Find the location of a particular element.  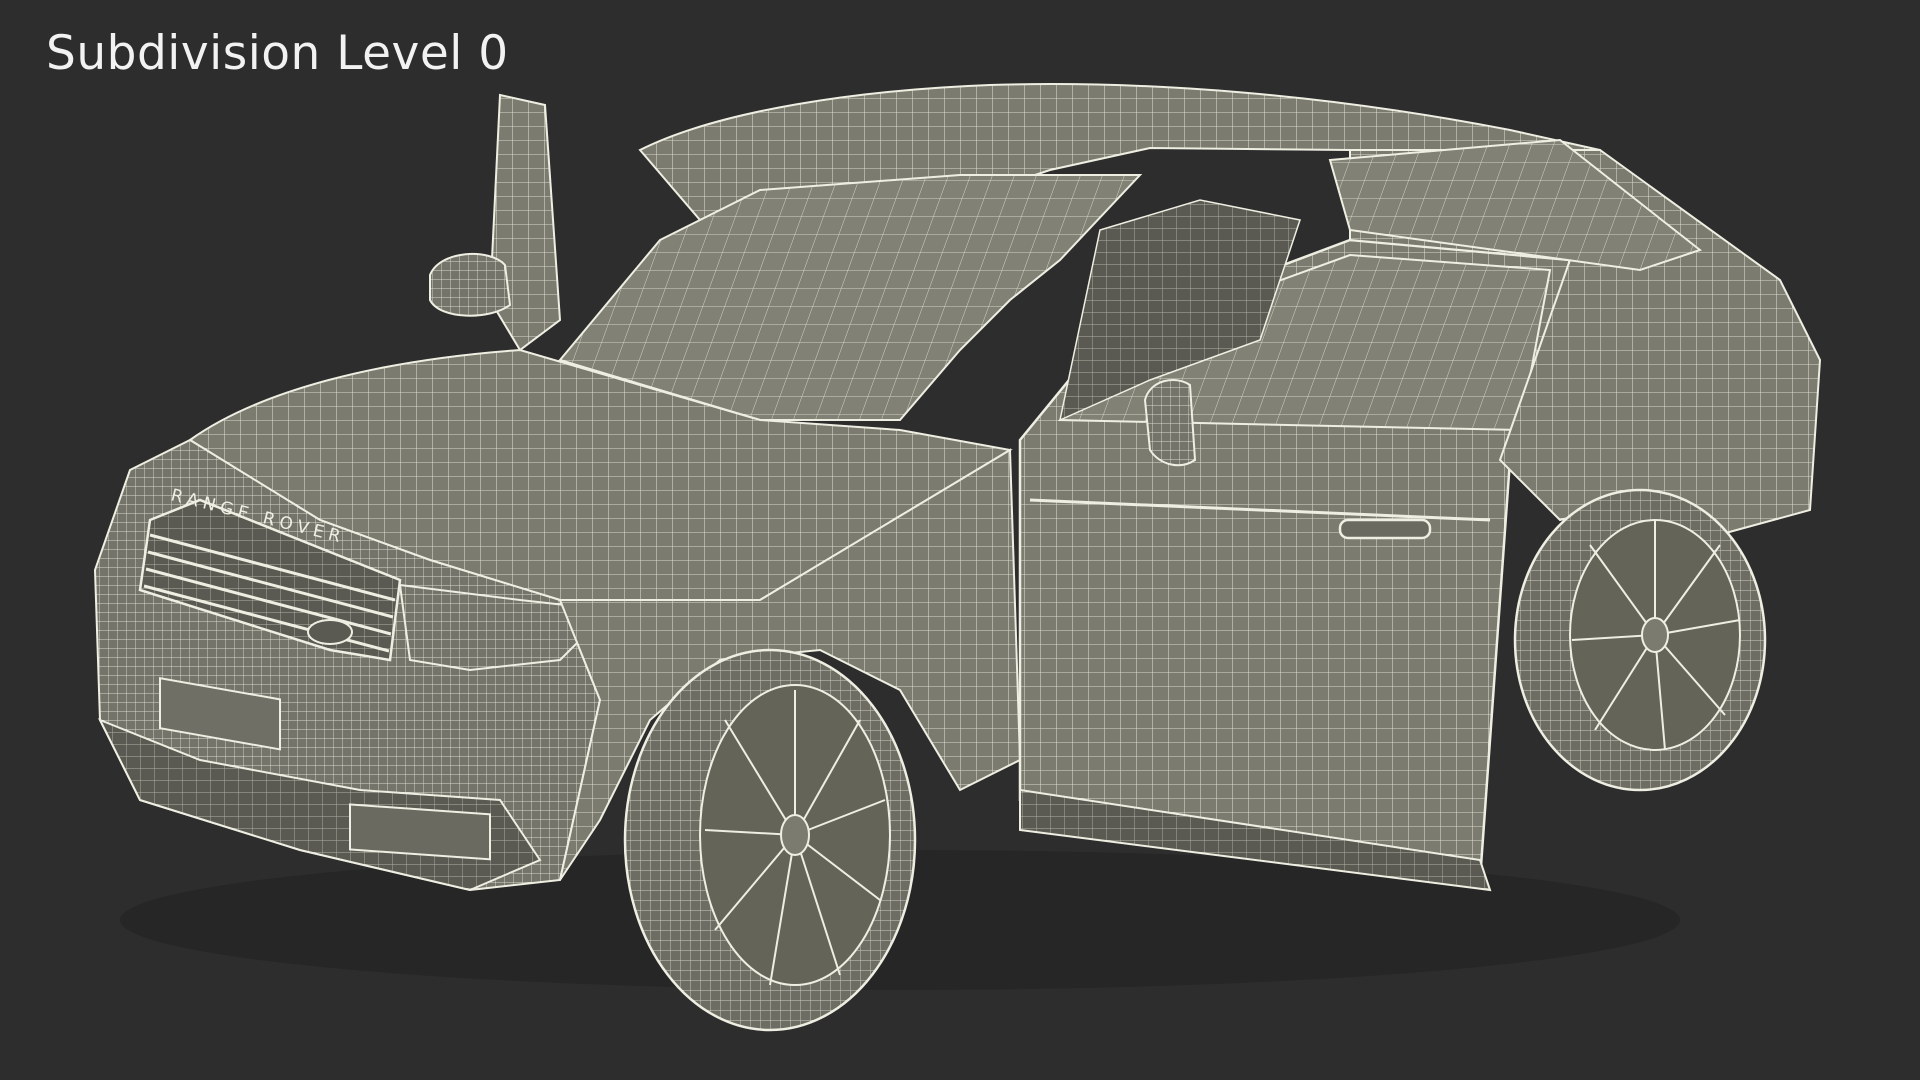

subdivision-level-caption: Subdivision Level 0 is located at coordinates (277, 53).